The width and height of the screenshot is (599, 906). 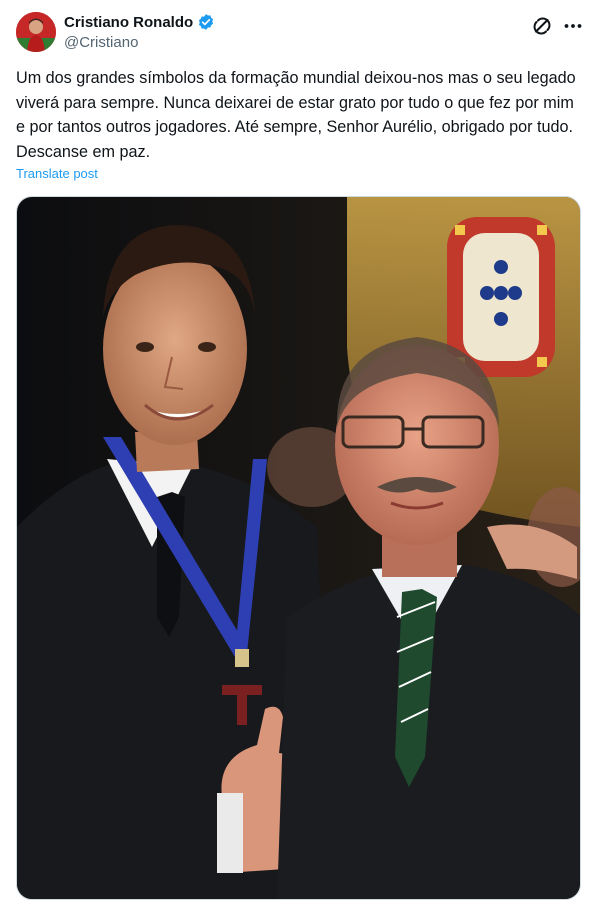 I want to click on grok-icon, so click(x=542, y=26).